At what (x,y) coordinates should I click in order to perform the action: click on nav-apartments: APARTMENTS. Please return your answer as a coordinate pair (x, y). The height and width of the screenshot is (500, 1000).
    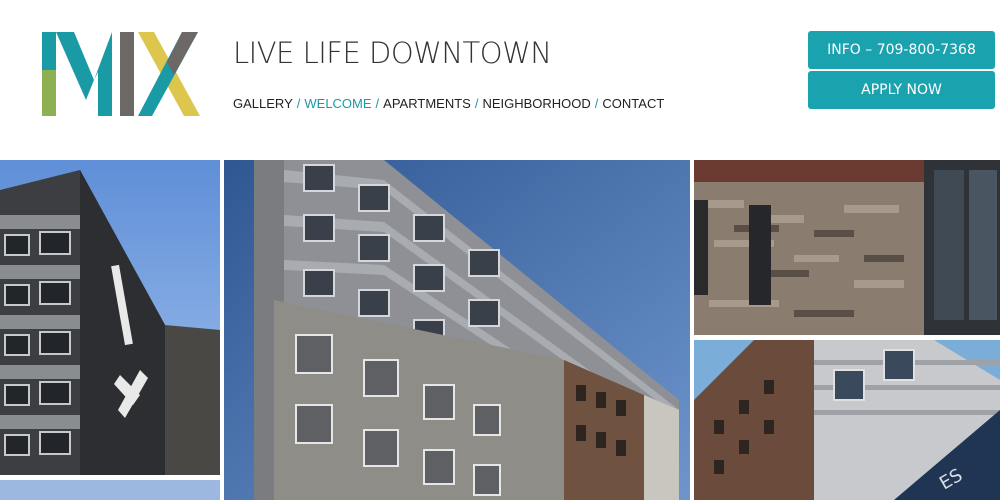
    Looking at the image, I should click on (427, 103).